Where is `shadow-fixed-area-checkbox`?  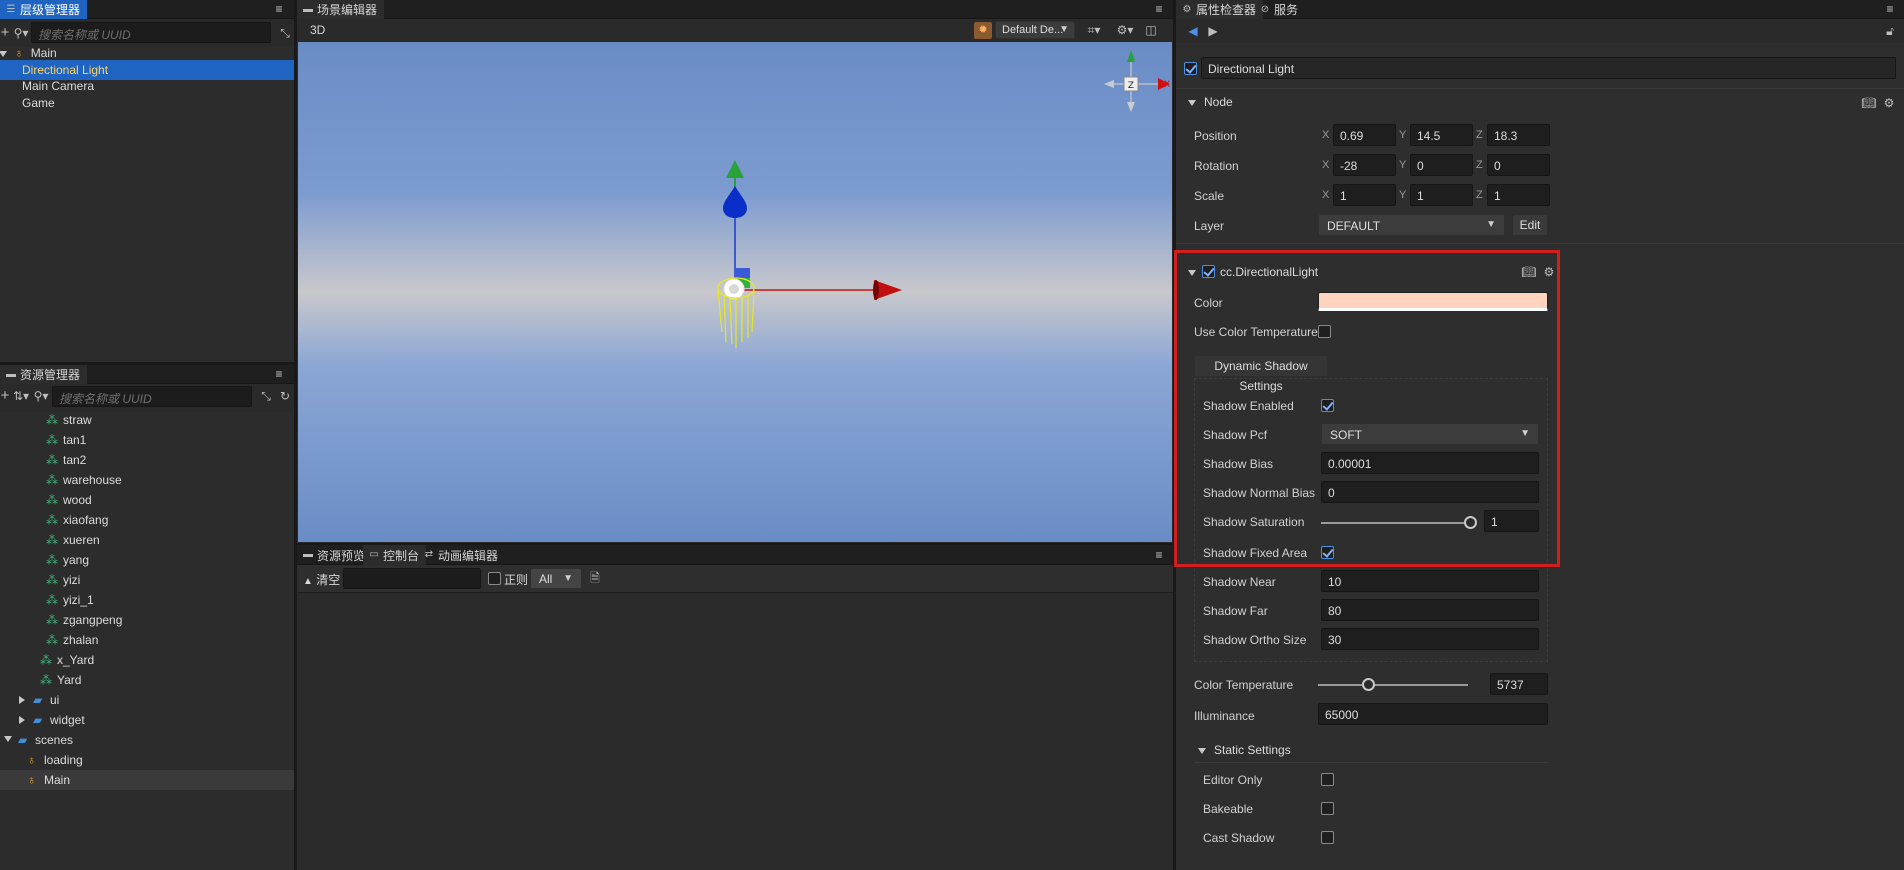 shadow-fixed-area-checkbox is located at coordinates (1327, 552).